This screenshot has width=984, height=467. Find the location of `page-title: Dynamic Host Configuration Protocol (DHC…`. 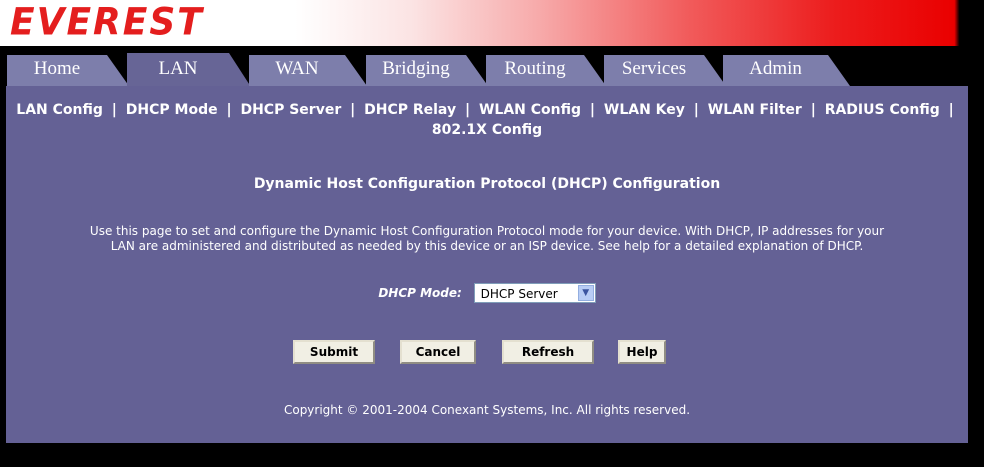

page-title: Dynamic Host Configuration Protocol (DHC… is located at coordinates (487, 184).